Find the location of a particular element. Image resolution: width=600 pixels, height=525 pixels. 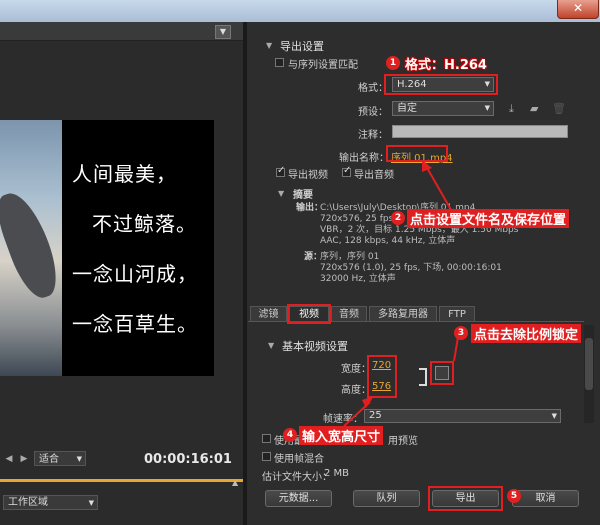

timeline-bar is located at coordinates (121, 480).